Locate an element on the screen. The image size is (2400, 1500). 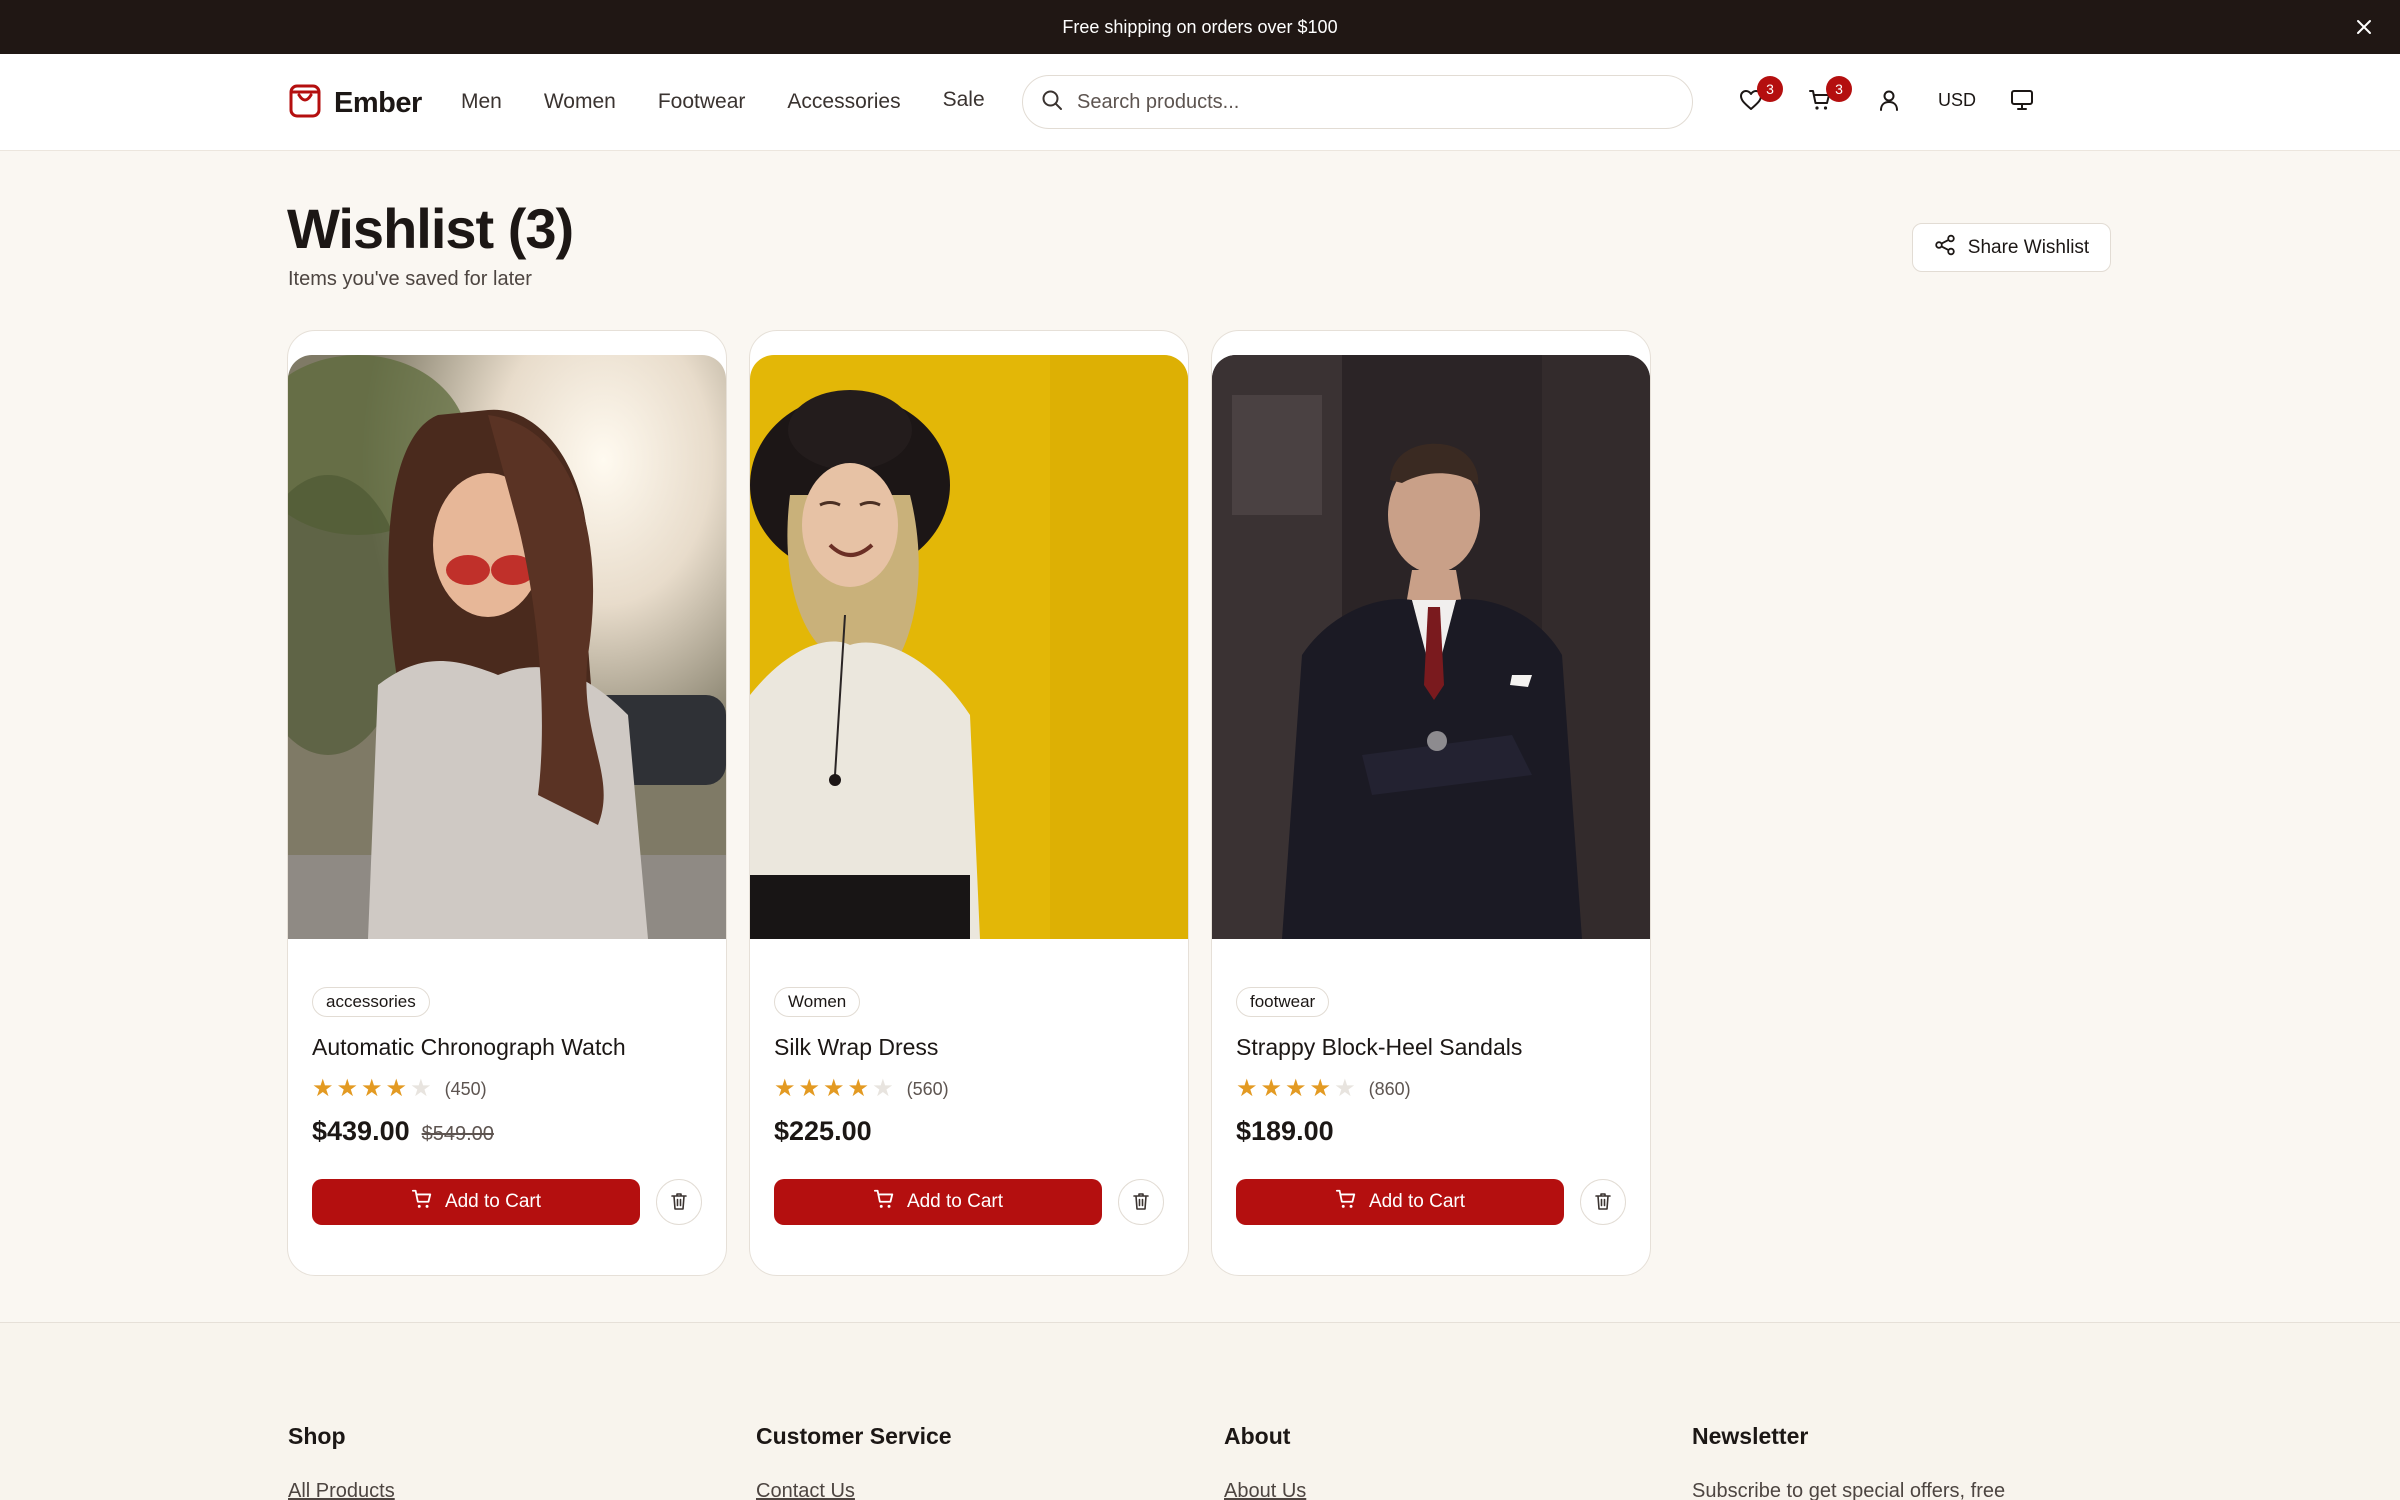
account-button is located at coordinates (1889, 102).